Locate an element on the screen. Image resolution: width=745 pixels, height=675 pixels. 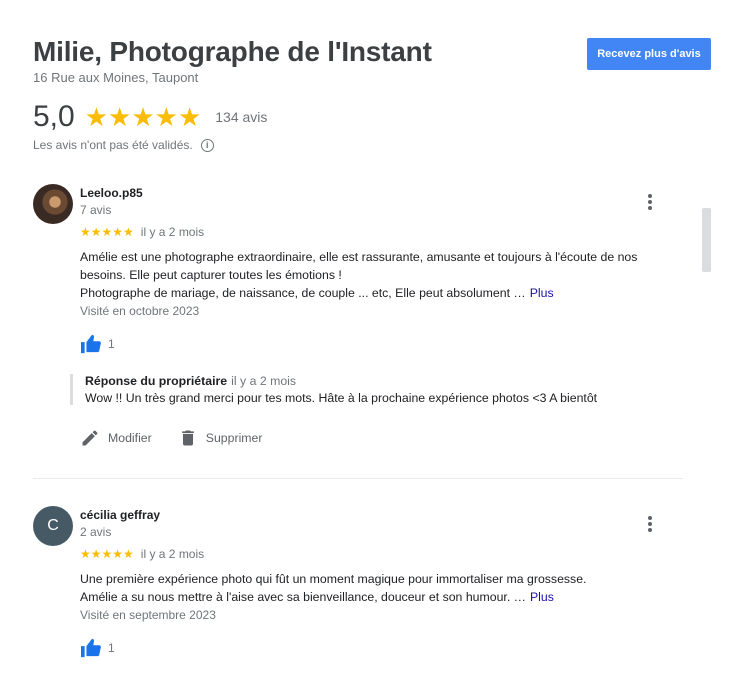
avatar: C is located at coordinates (53, 526).